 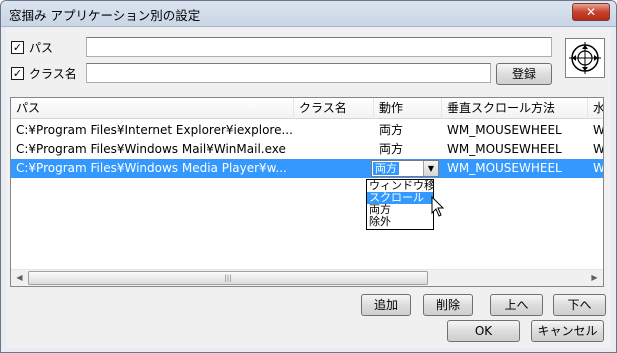 What do you see at coordinates (17, 73) in the screenshot?
I see `class-checkbox: ✓` at bounding box center [17, 73].